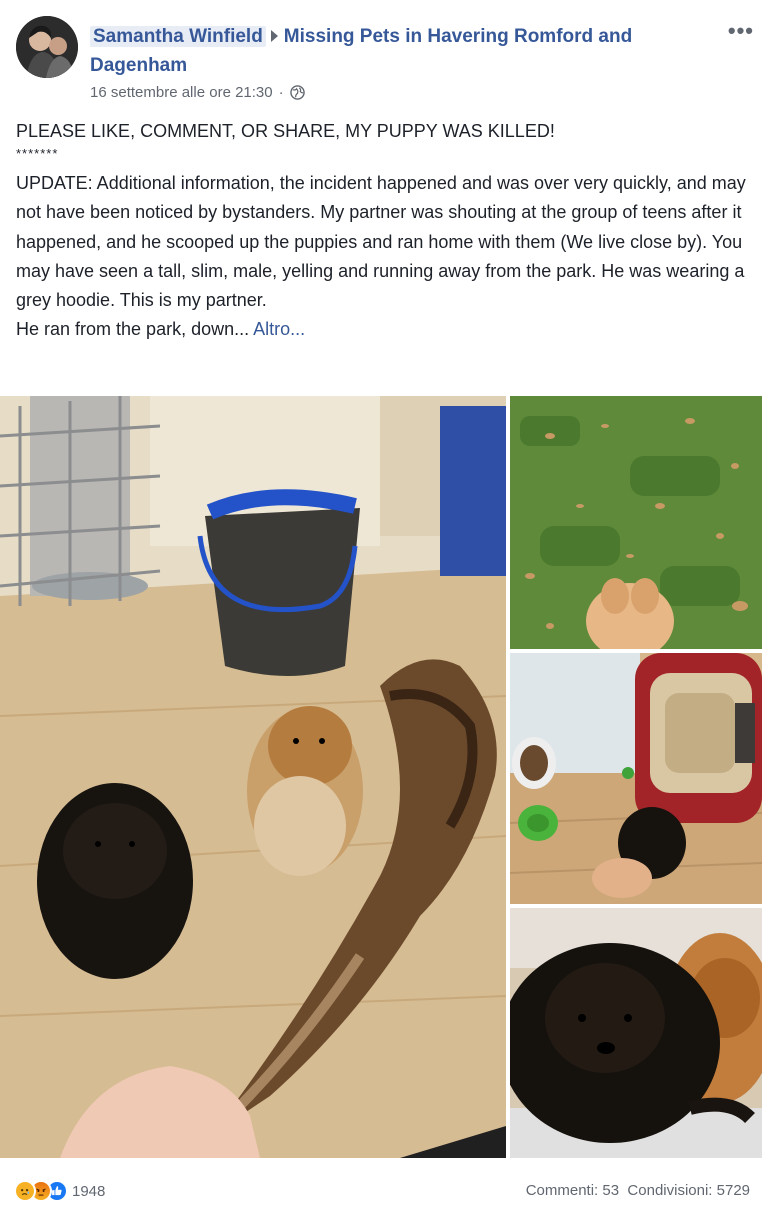  I want to click on post-timestamp: 16 settembre alle ore 21:30, so click(181, 92).